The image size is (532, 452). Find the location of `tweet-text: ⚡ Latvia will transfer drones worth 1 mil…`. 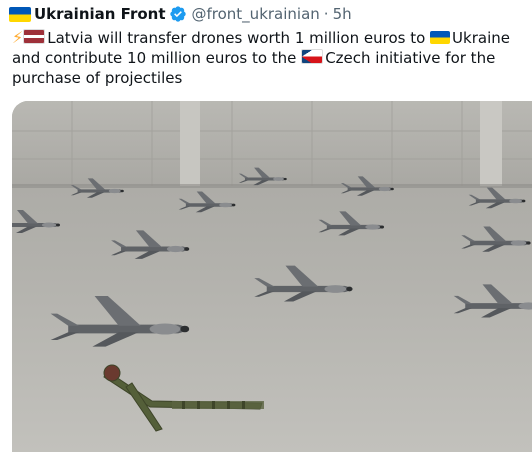

tweet-text: ⚡ Latvia will transfer drones worth 1 mil… is located at coordinates (269, 58).